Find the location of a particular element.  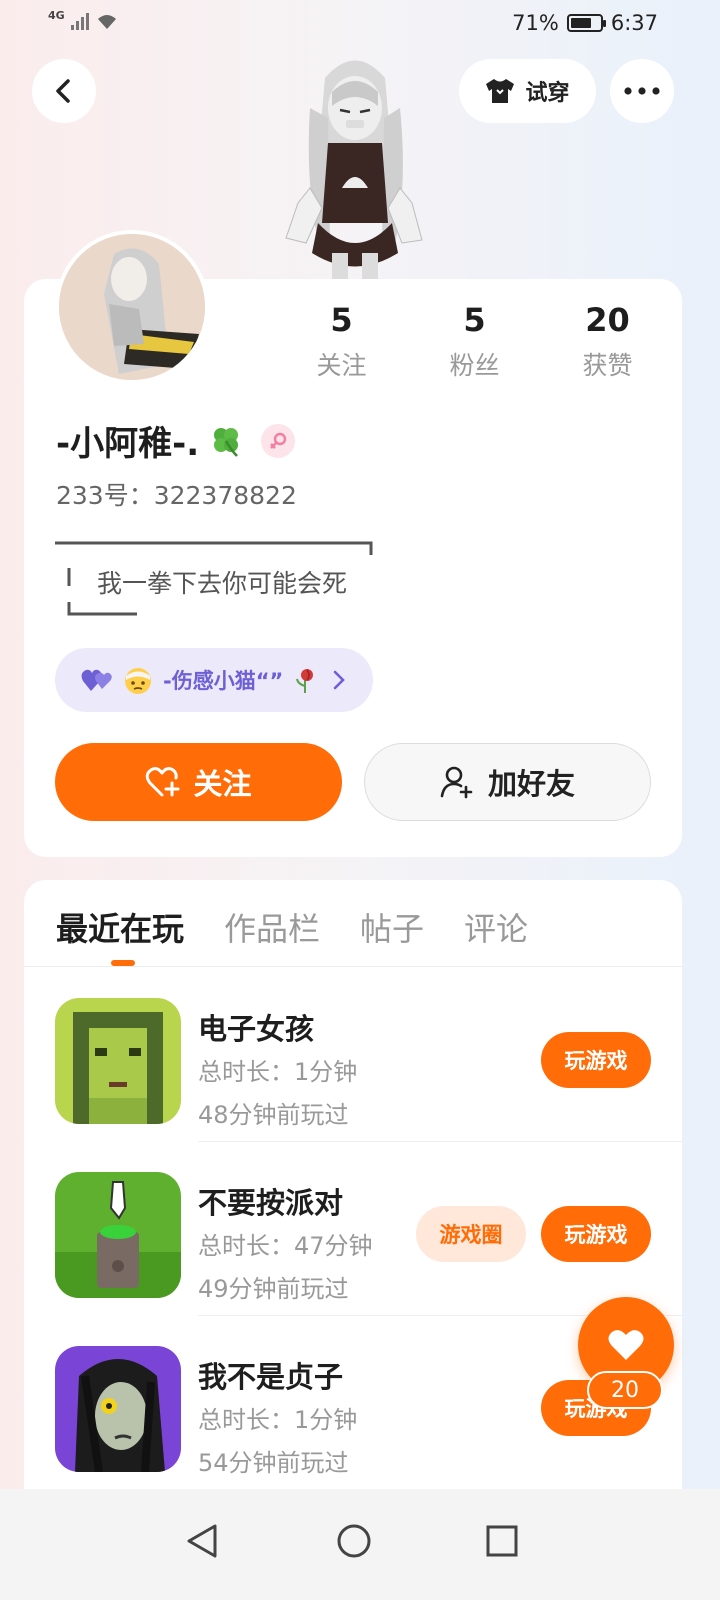

tab-bar: 最近在玩 作品栏 帖子 评论 is located at coordinates (292, 927).